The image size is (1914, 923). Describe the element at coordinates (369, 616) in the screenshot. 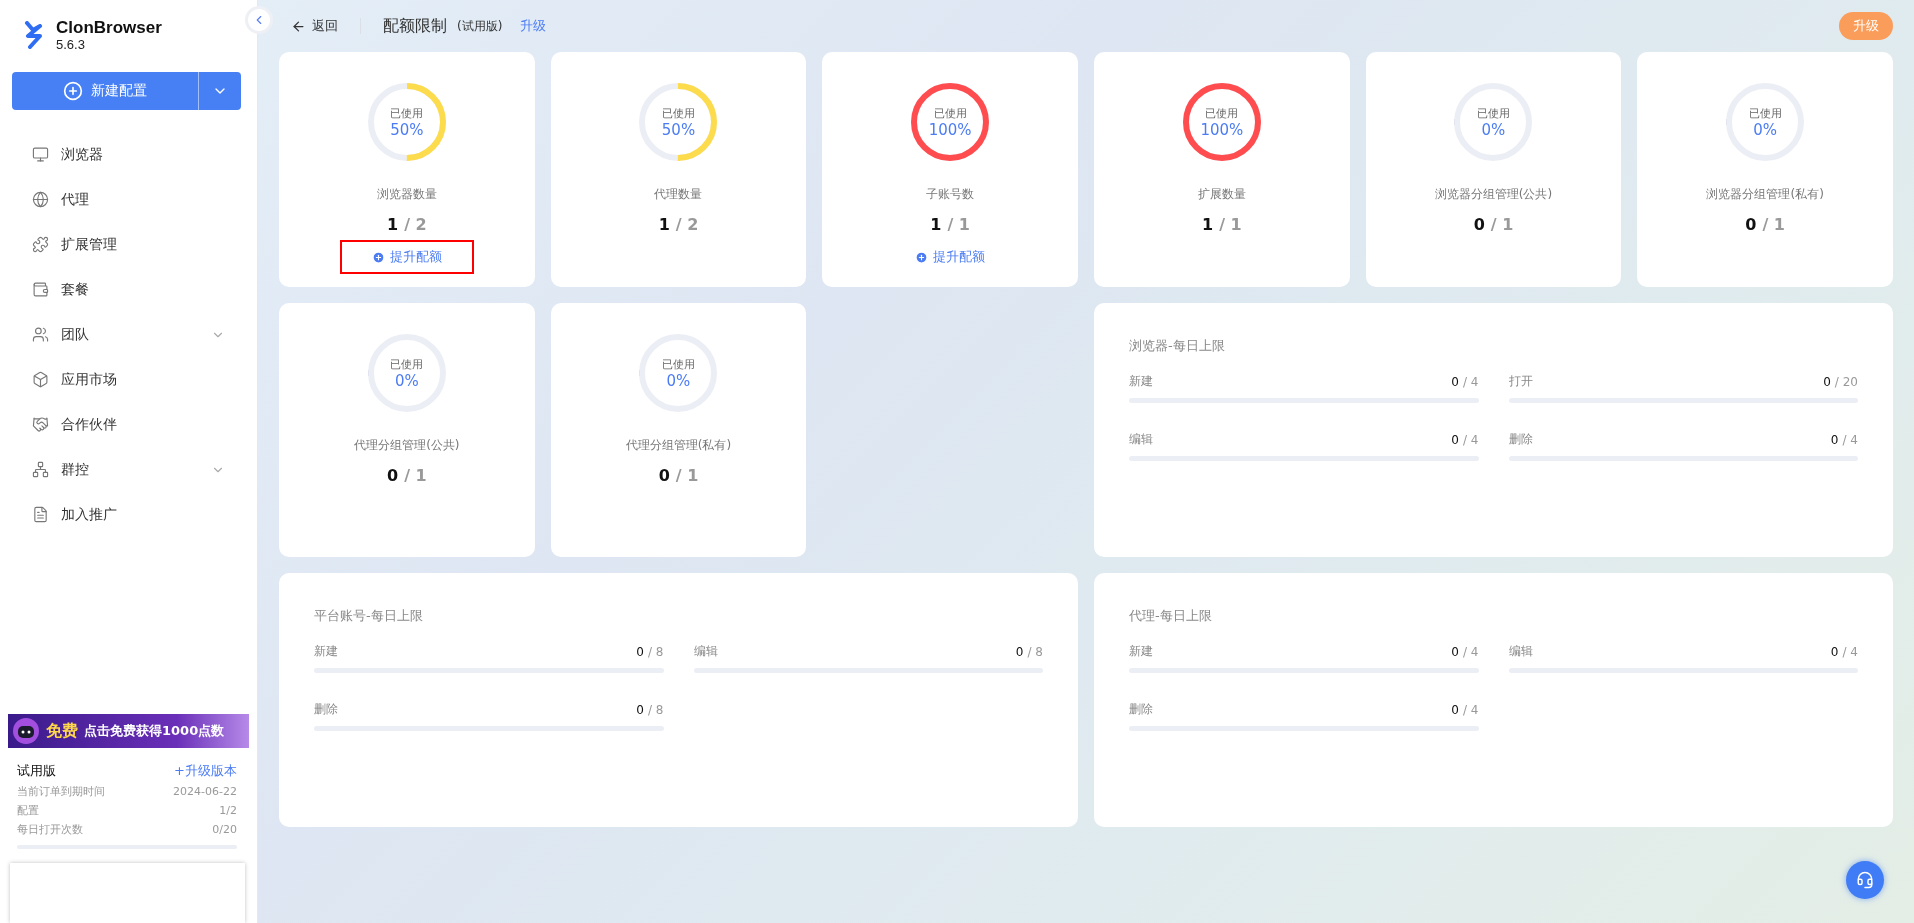

I see `panel-title: 平台账号-每日上限` at that location.